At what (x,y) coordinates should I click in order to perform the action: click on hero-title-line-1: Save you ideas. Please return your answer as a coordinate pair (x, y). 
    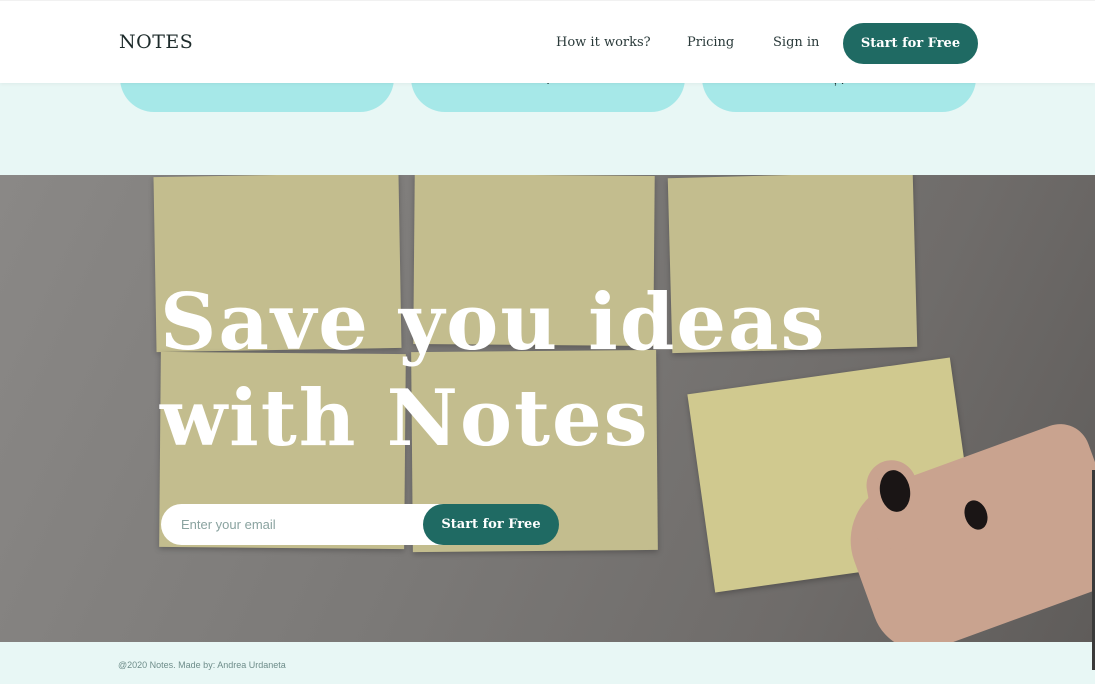
    Looking at the image, I should click on (493, 322).